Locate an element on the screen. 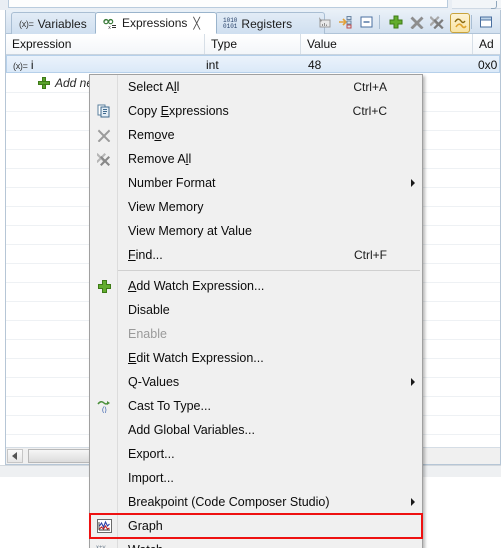 This screenshot has width=501, height=548. menu-item-graph-wrapper: Graph is located at coordinates (256, 526).